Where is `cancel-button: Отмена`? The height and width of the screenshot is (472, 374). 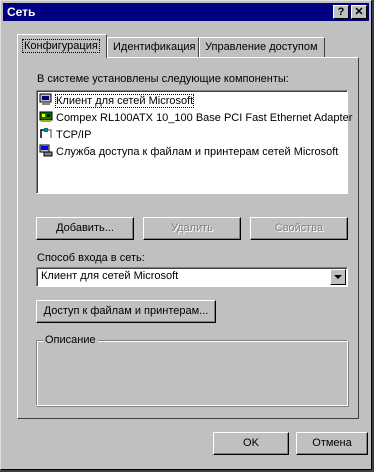 cancel-button: Отмена is located at coordinates (332, 443).